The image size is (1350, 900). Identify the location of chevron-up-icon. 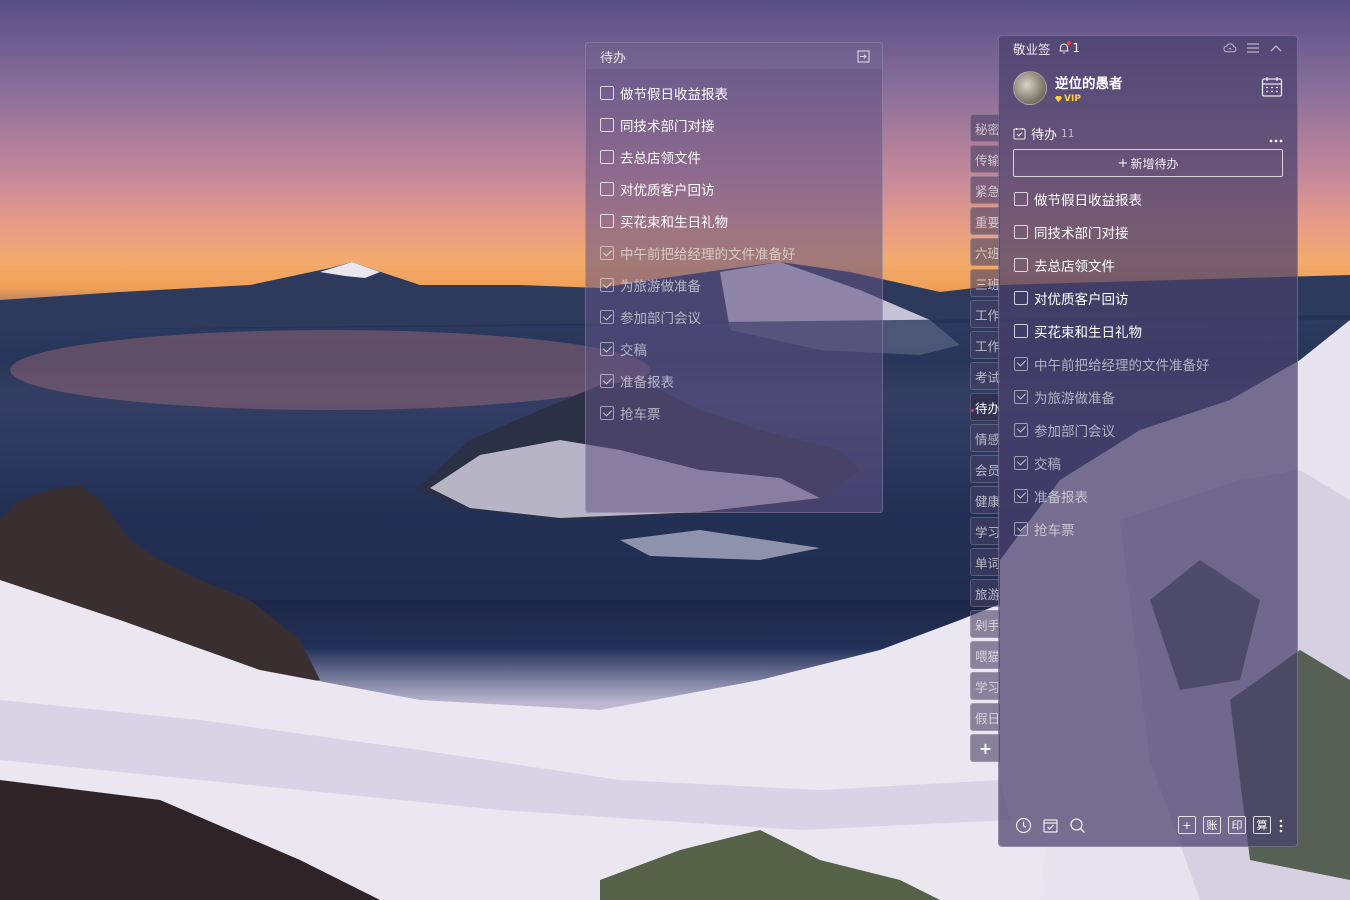
(1276, 48).